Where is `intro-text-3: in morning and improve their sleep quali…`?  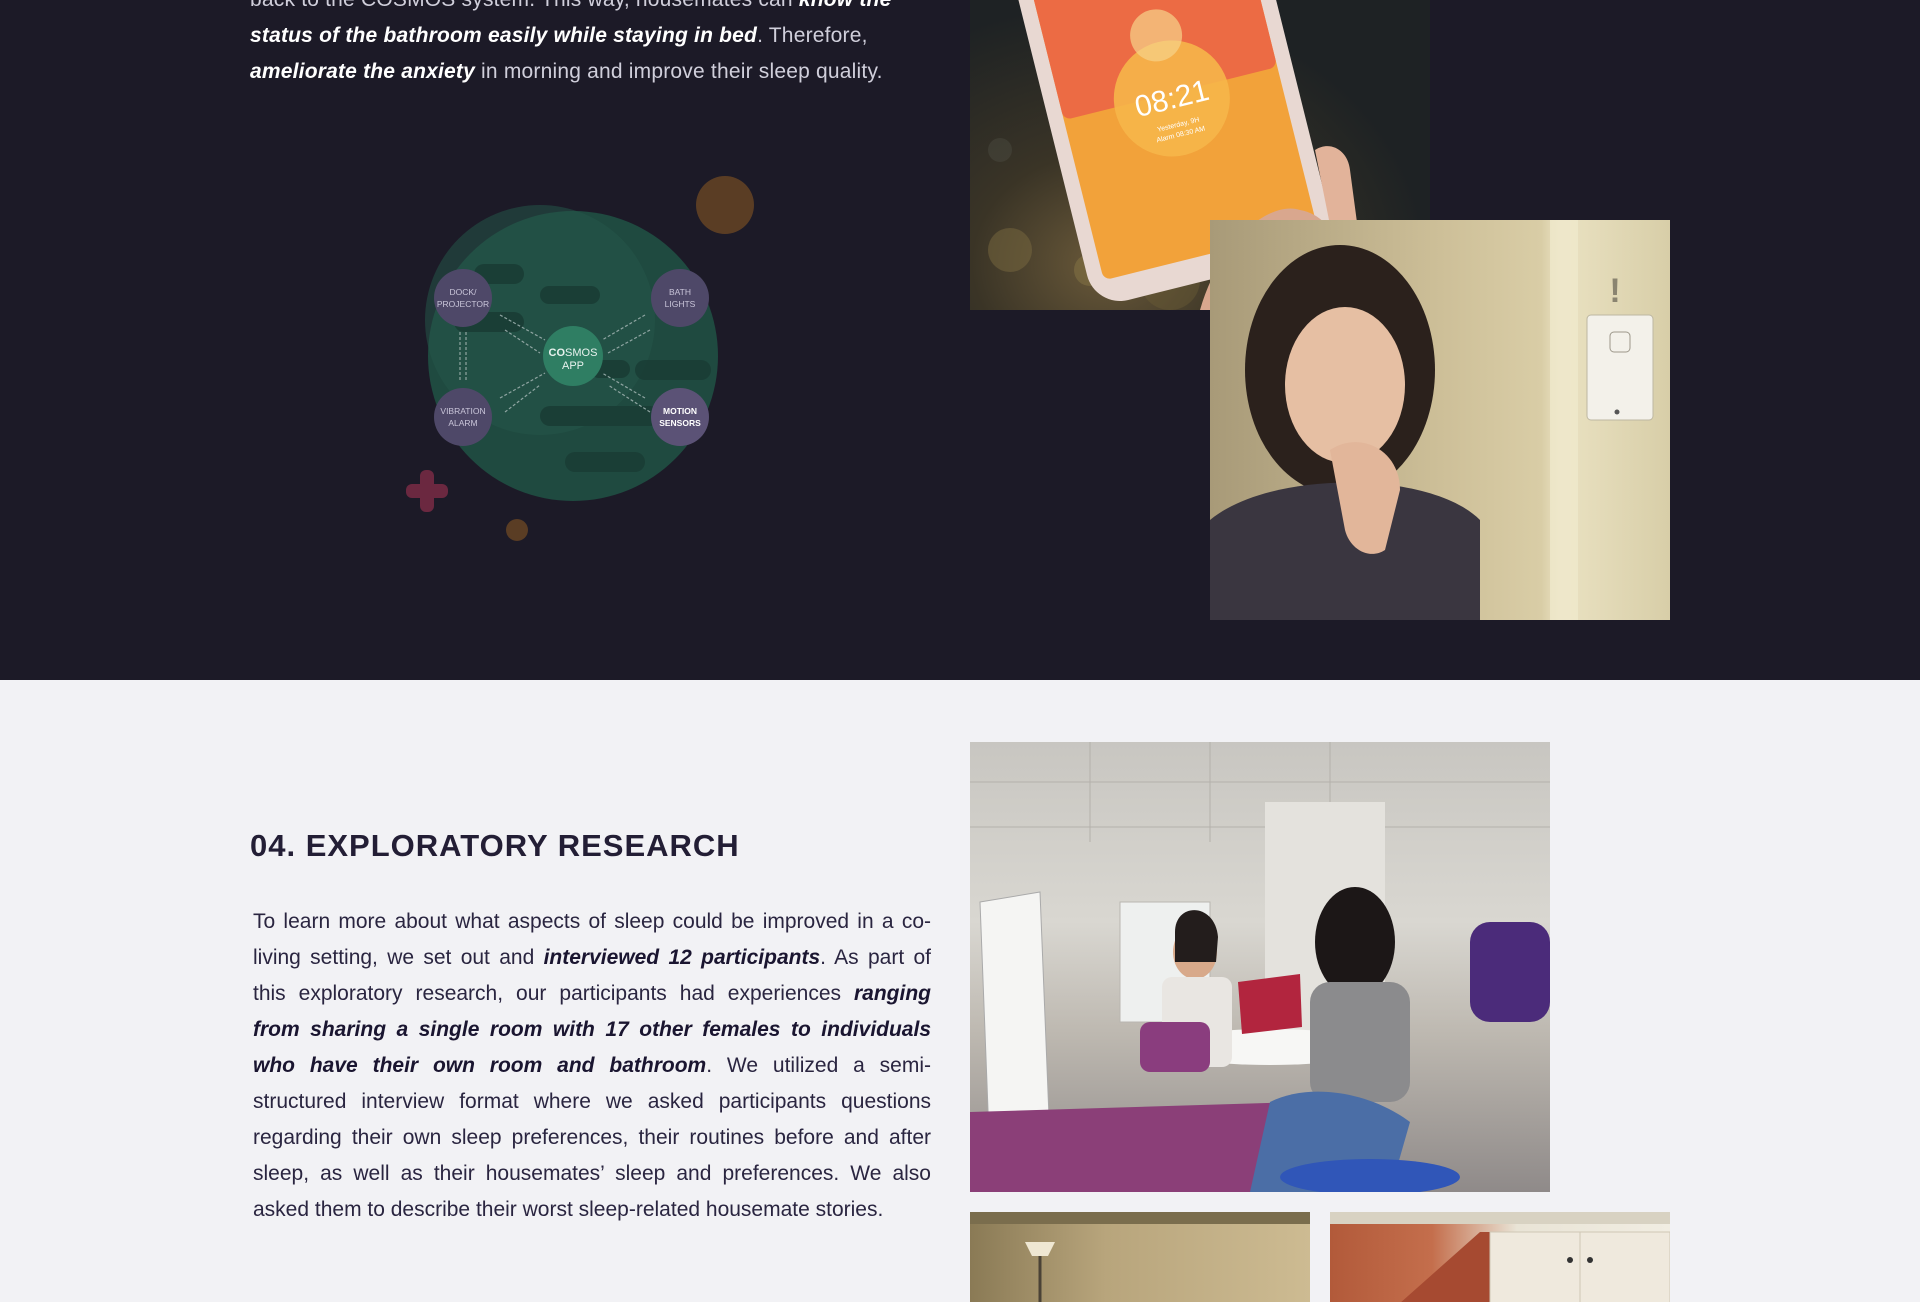 intro-text-3: in morning and improve their sleep quali… is located at coordinates (679, 71).